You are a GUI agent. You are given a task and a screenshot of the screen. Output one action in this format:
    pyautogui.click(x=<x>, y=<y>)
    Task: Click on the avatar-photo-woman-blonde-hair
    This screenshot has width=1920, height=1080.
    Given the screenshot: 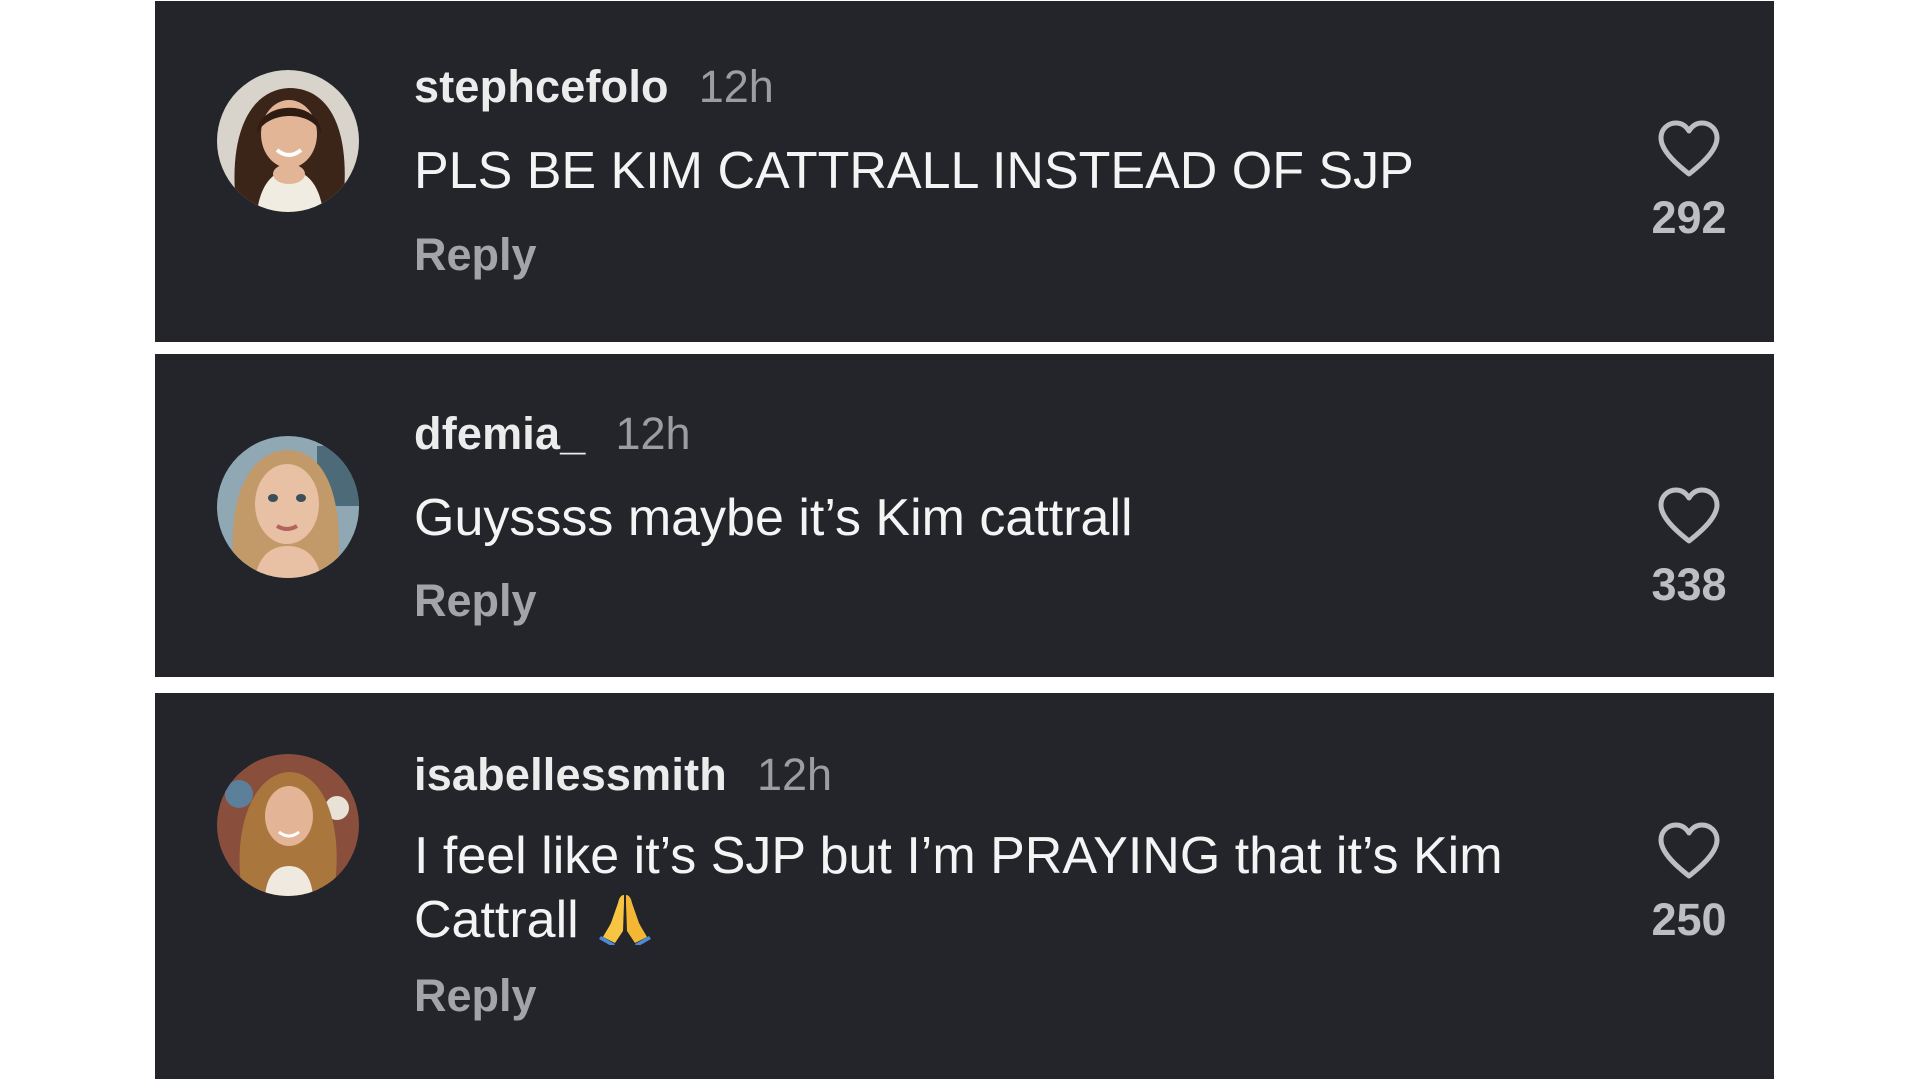 What is the action you would take?
    pyautogui.click(x=288, y=507)
    